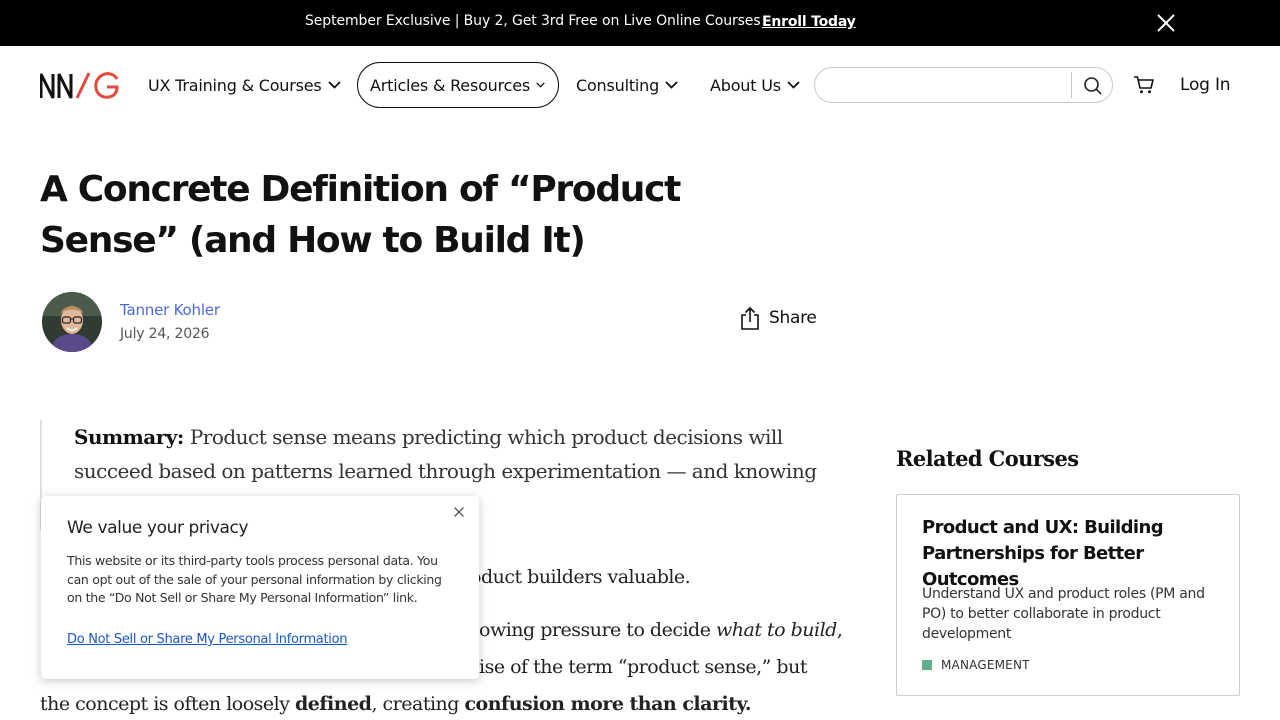 The image size is (1280, 720). I want to click on course-tag: MANAGEMENT, so click(976, 665).